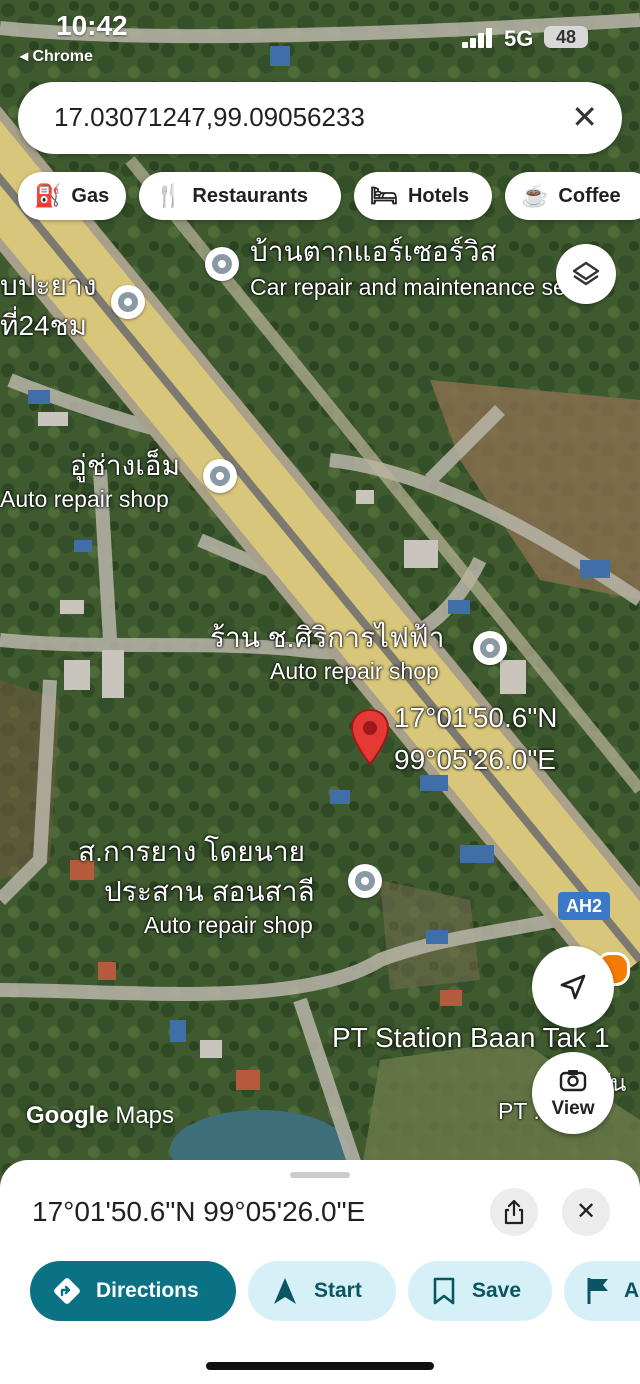 This screenshot has width=640, height=1384. Describe the element at coordinates (320, 1366) in the screenshot. I see `home-indicator` at that location.